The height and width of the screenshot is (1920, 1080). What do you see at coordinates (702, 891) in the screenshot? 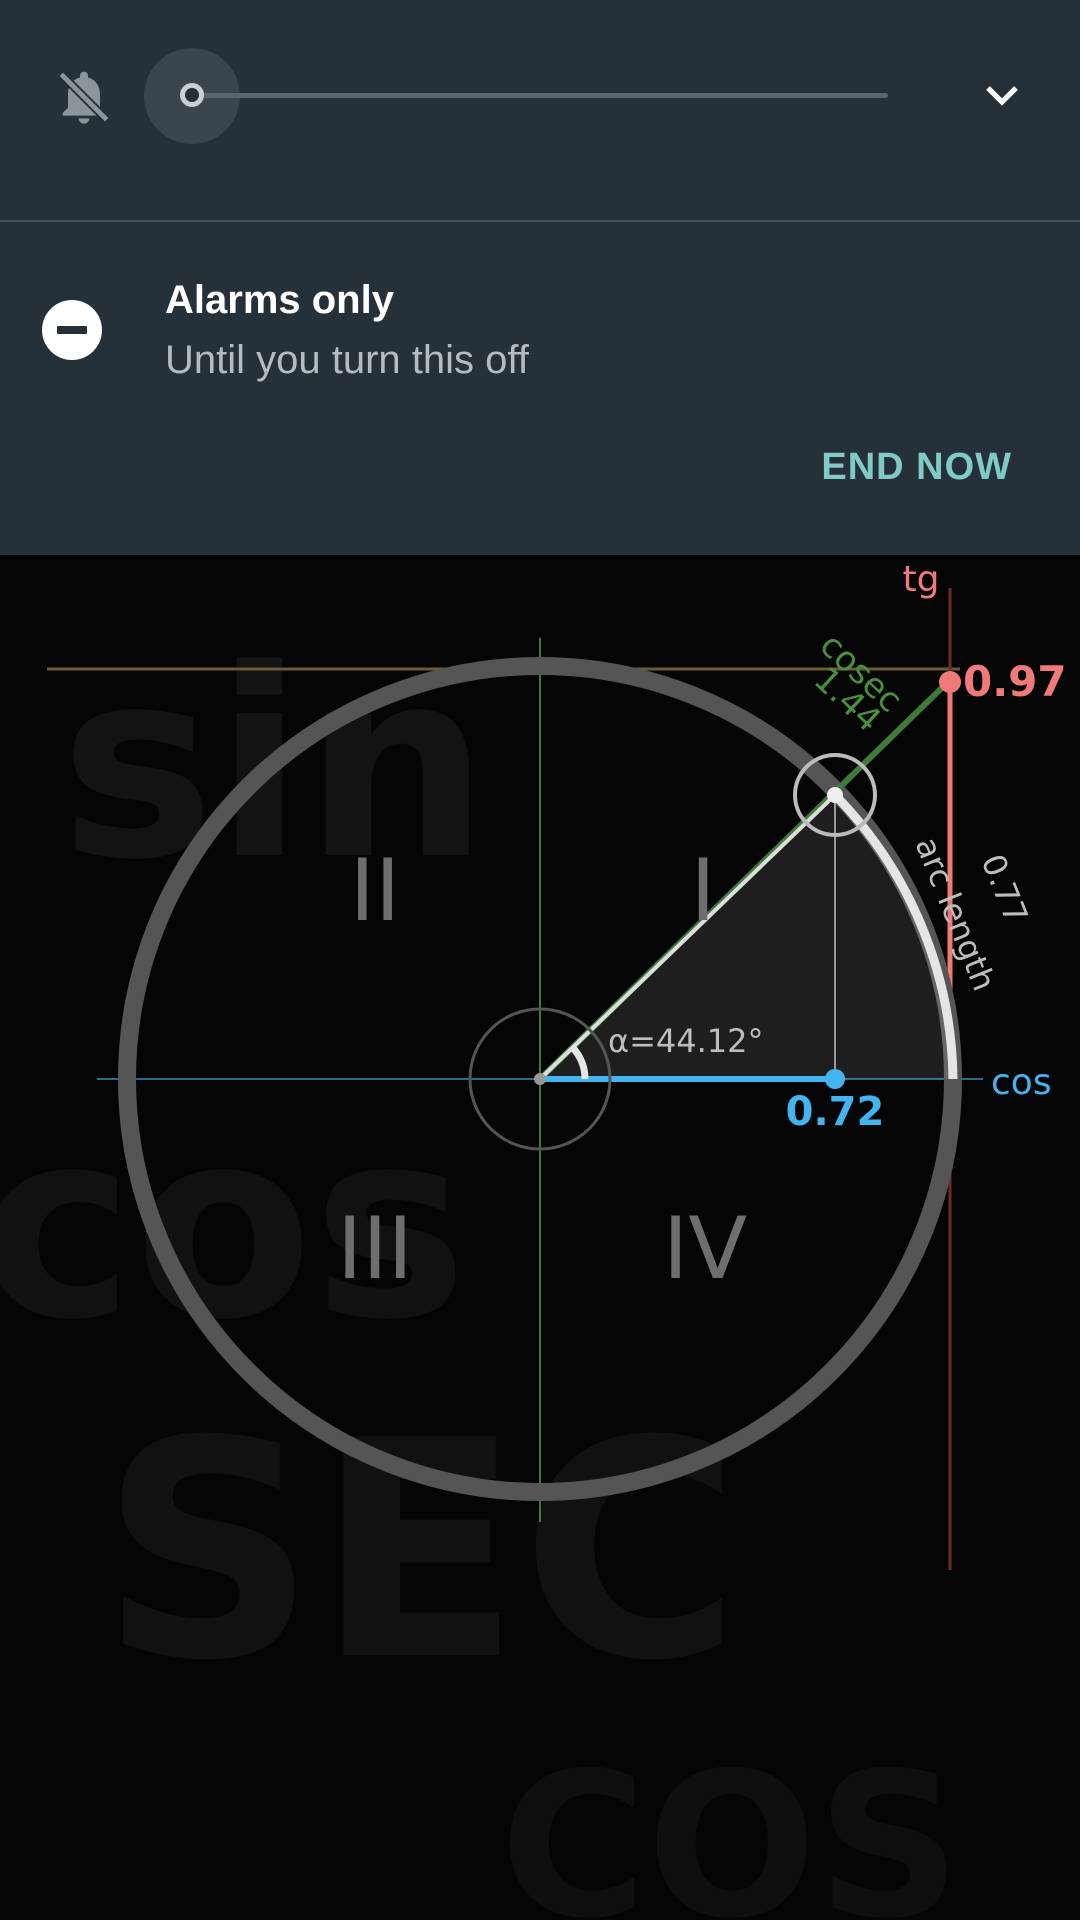
I see `quadrant-label-i: I` at bounding box center [702, 891].